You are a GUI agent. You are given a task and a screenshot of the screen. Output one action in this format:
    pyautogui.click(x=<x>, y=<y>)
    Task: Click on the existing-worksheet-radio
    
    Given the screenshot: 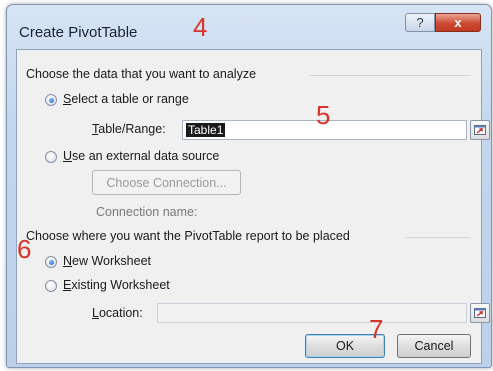 What is the action you would take?
    pyautogui.click(x=51, y=286)
    